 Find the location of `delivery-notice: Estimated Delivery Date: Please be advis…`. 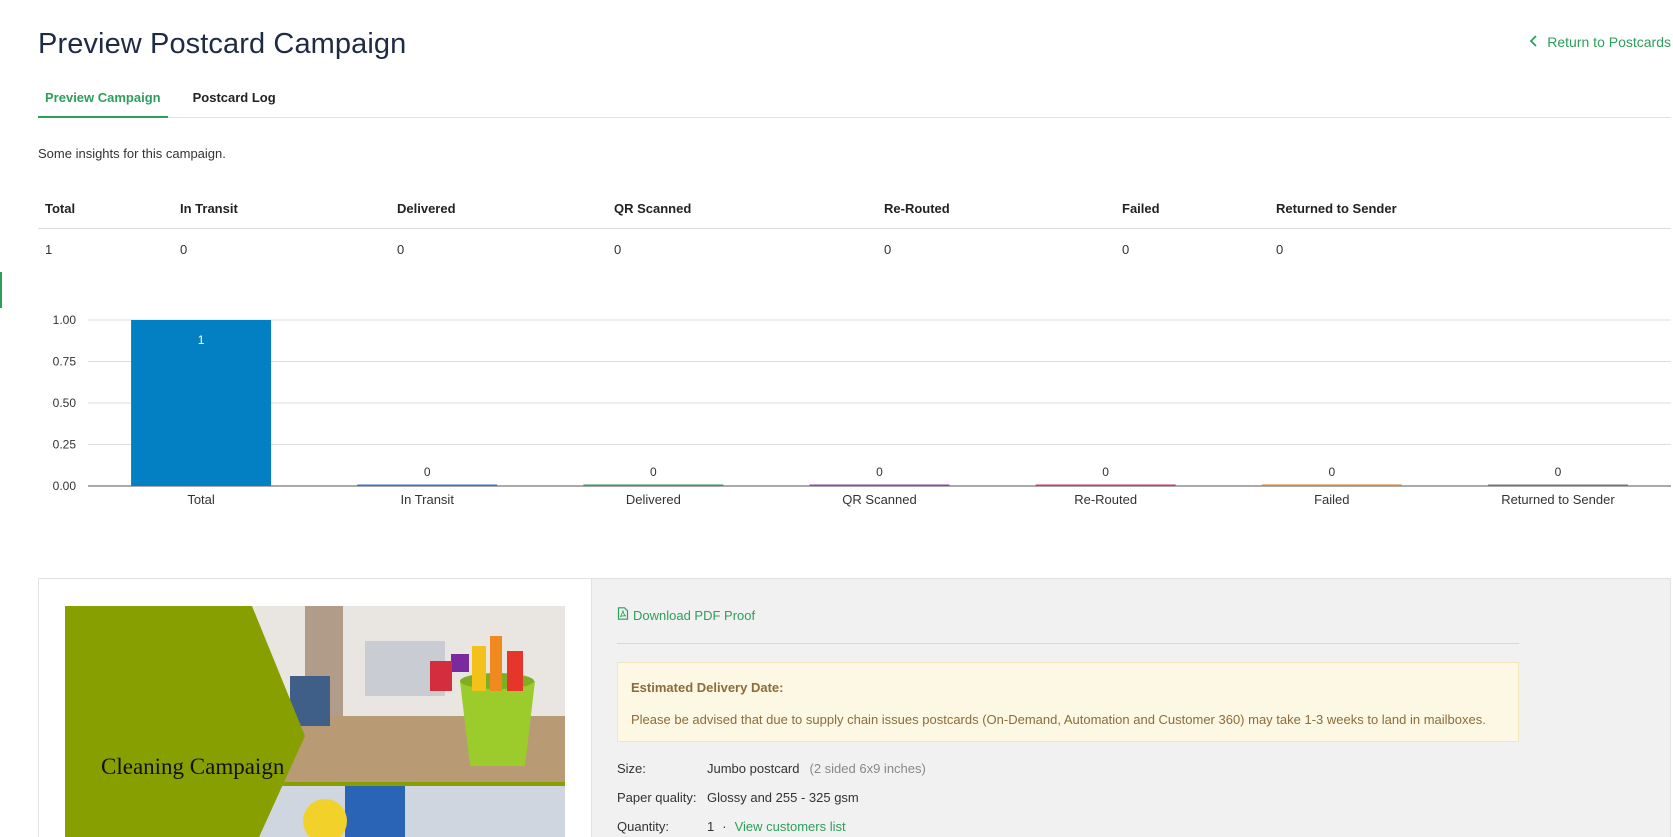

delivery-notice: Estimated Delivery Date: Please be advis… is located at coordinates (1068, 702).